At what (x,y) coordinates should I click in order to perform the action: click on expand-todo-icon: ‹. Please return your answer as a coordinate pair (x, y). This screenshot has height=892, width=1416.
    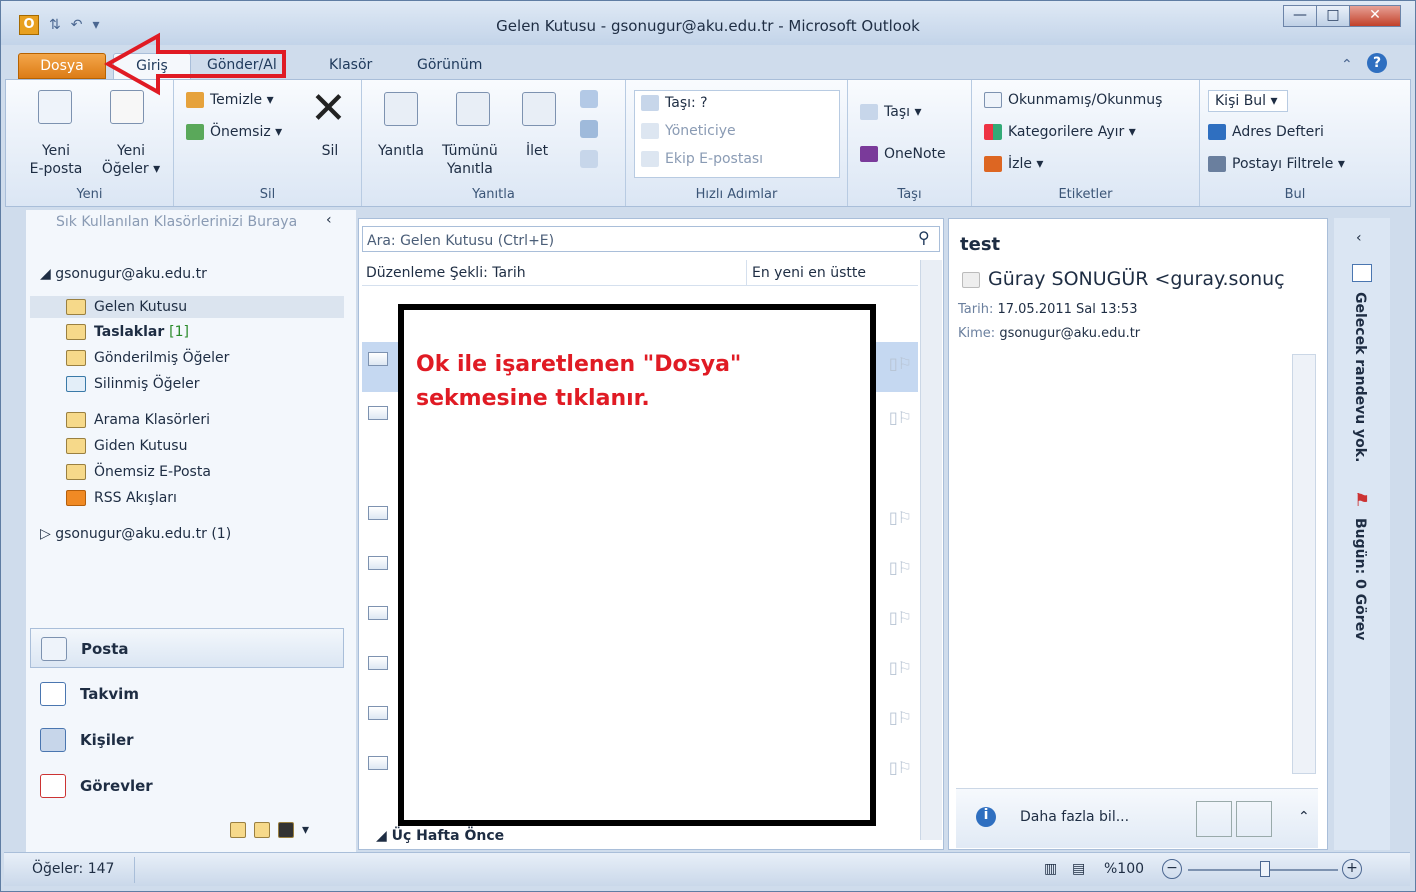
    Looking at the image, I should click on (1359, 238).